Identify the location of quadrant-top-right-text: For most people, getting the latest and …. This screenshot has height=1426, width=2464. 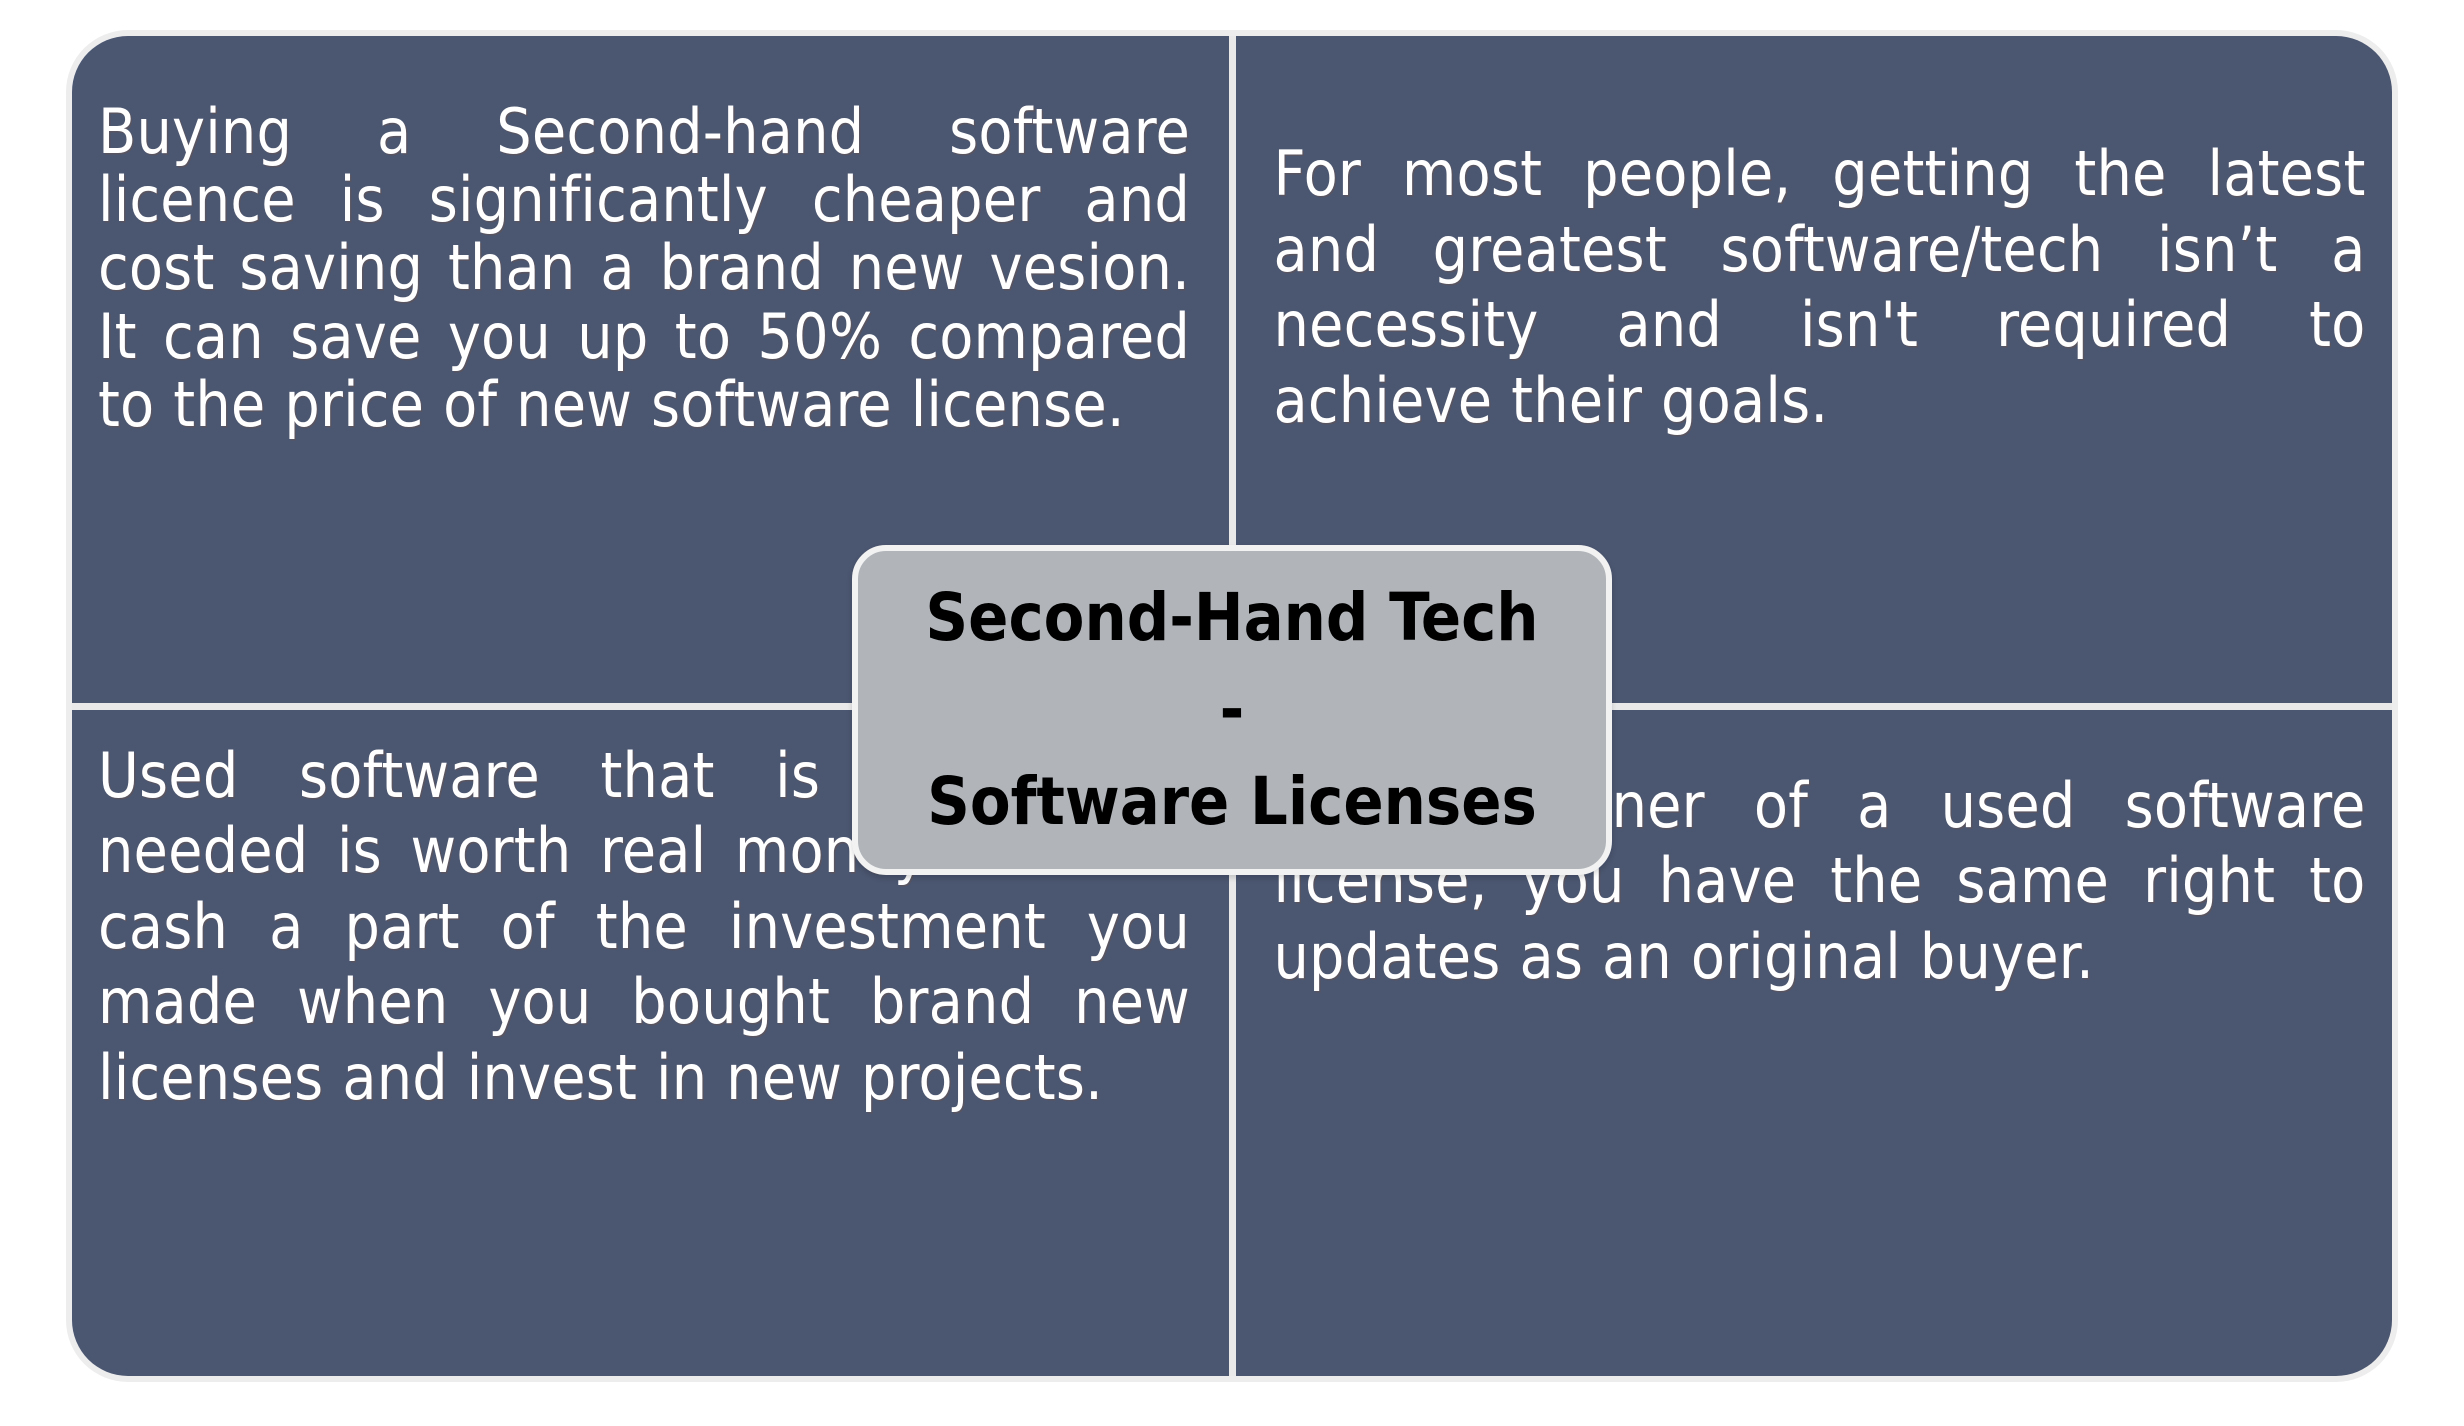
(1819, 287).